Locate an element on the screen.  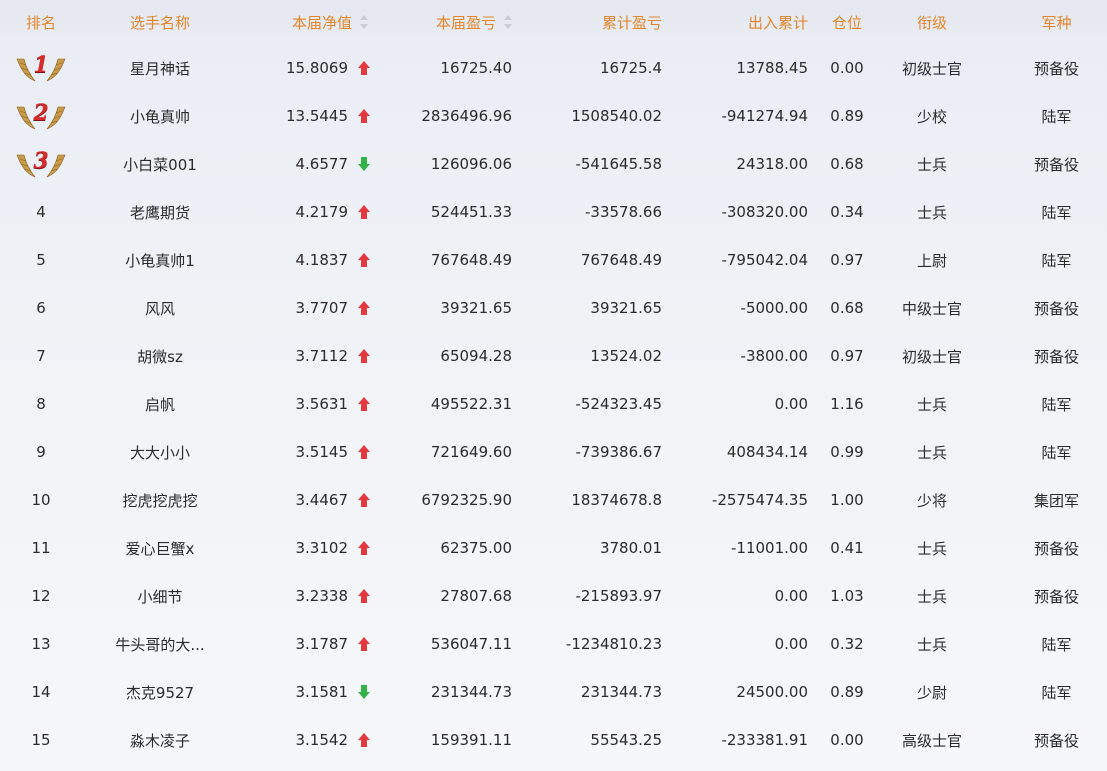
cumulative-pl-value: -33578.66 is located at coordinates (623, 212).